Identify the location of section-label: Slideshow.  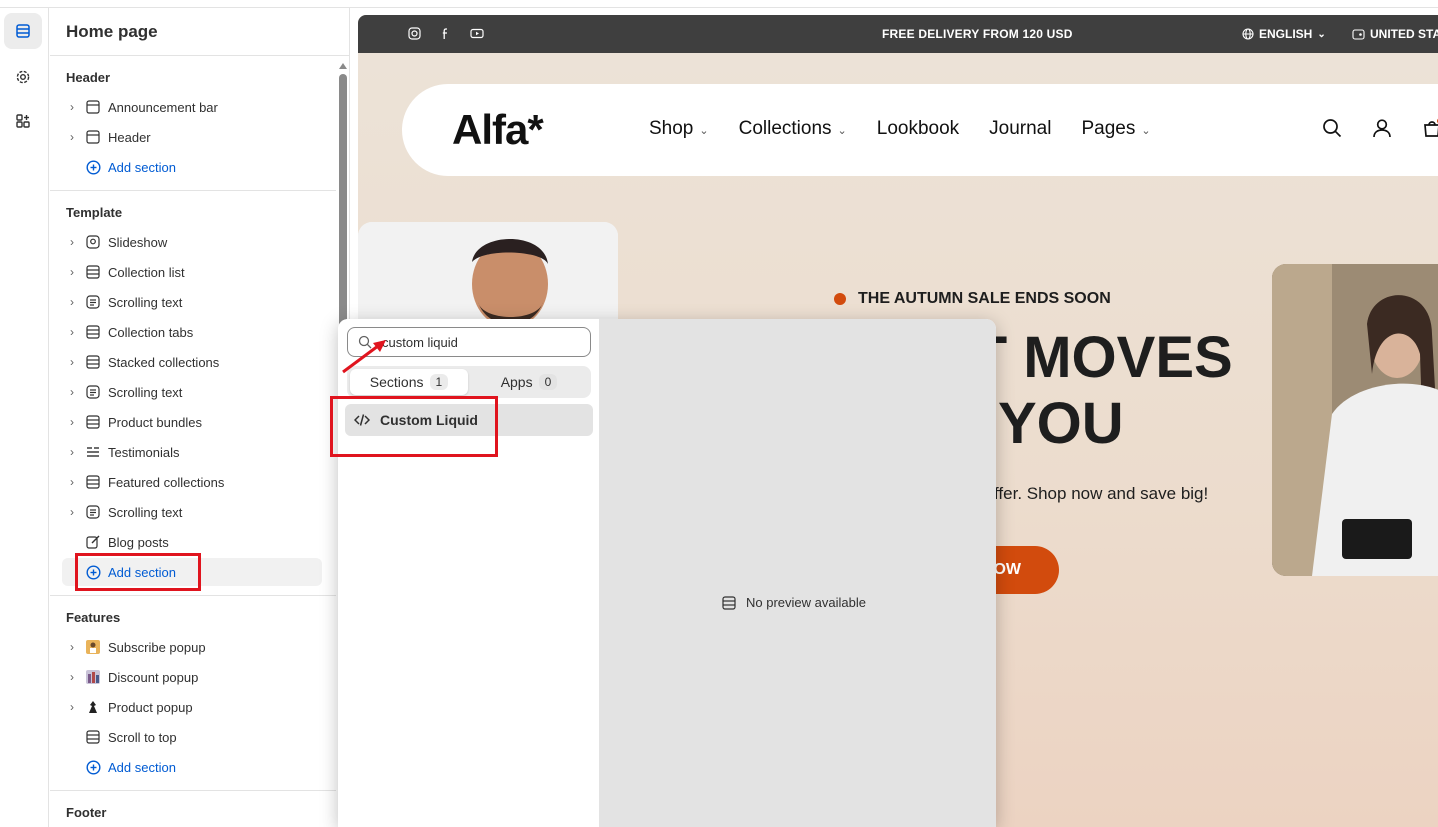
(138, 242).